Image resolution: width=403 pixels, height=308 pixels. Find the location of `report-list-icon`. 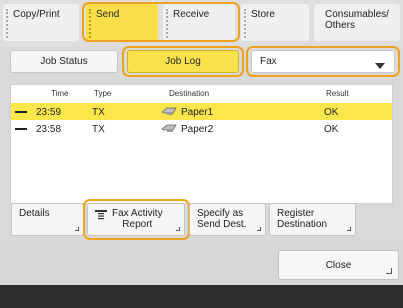

report-list-icon is located at coordinates (101, 215).